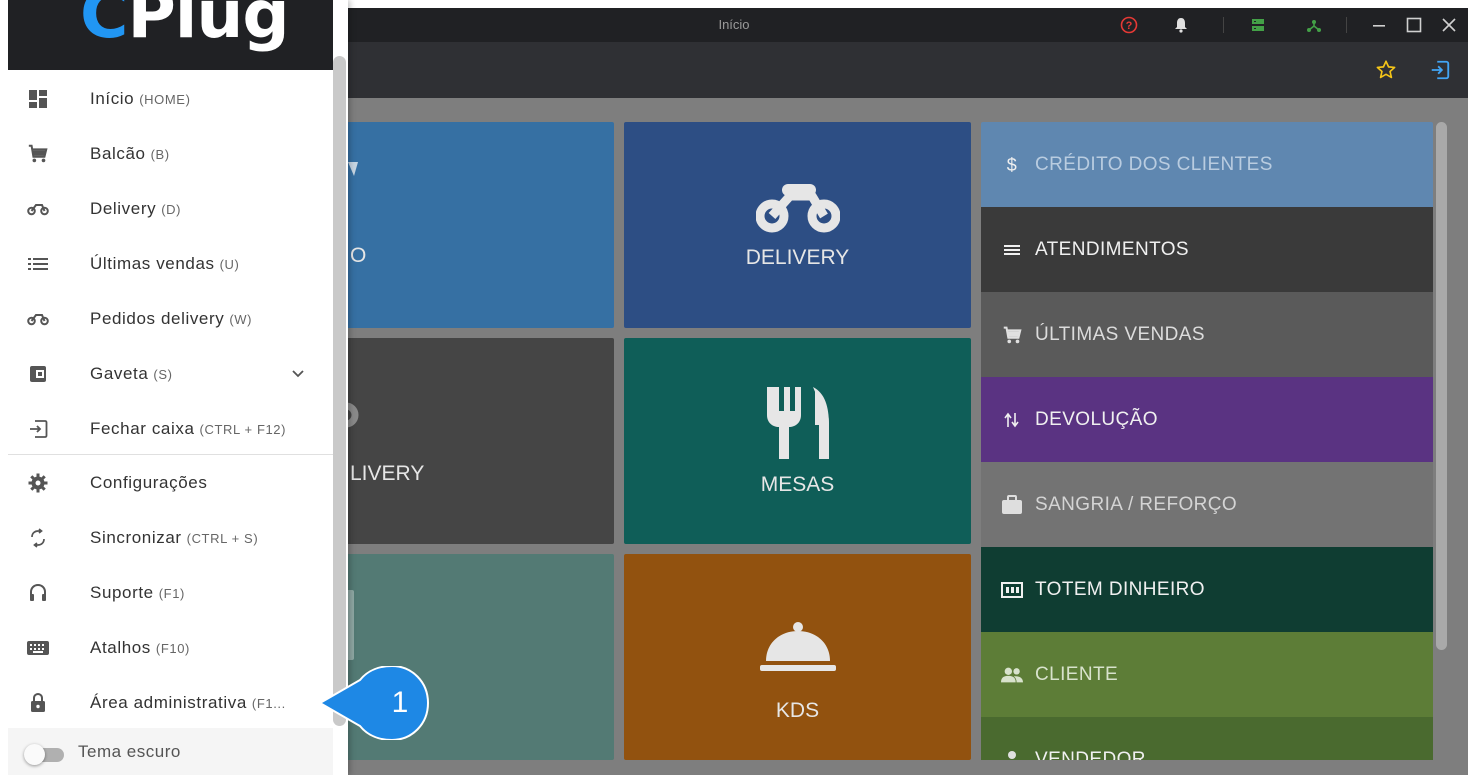  Describe the element at coordinates (797, 710) in the screenshot. I see `tile-label: KDS` at that location.